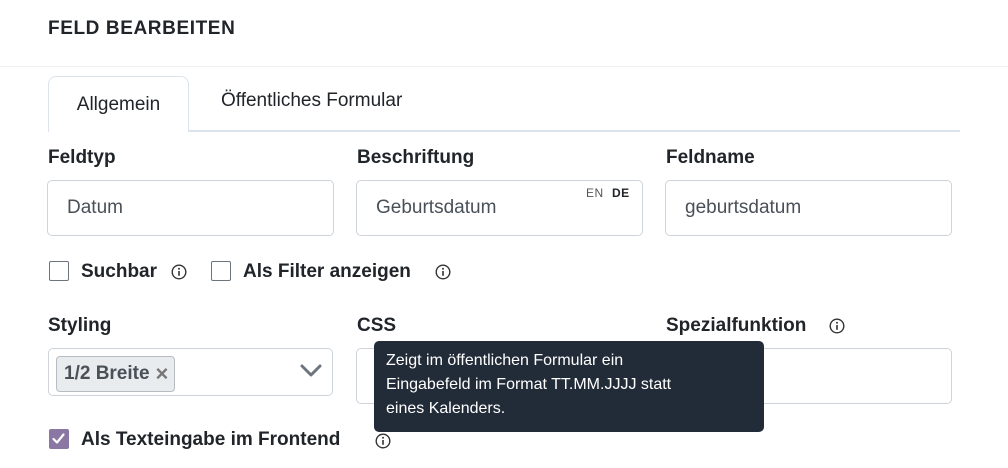 This screenshot has width=1008, height=468. Describe the element at coordinates (416, 157) in the screenshot. I see `beschriftung-label: Beschriftung` at that location.